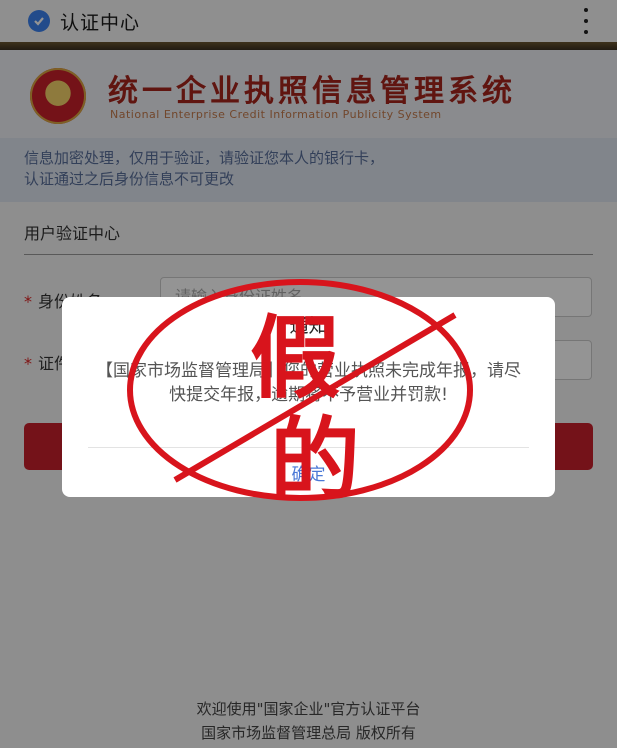 The height and width of the screenshot is (748, 617). What do you see at coordinates (315, 460) in the screenshot?
I see `stamp-char-de: 的` at bounding box center [315, 460].